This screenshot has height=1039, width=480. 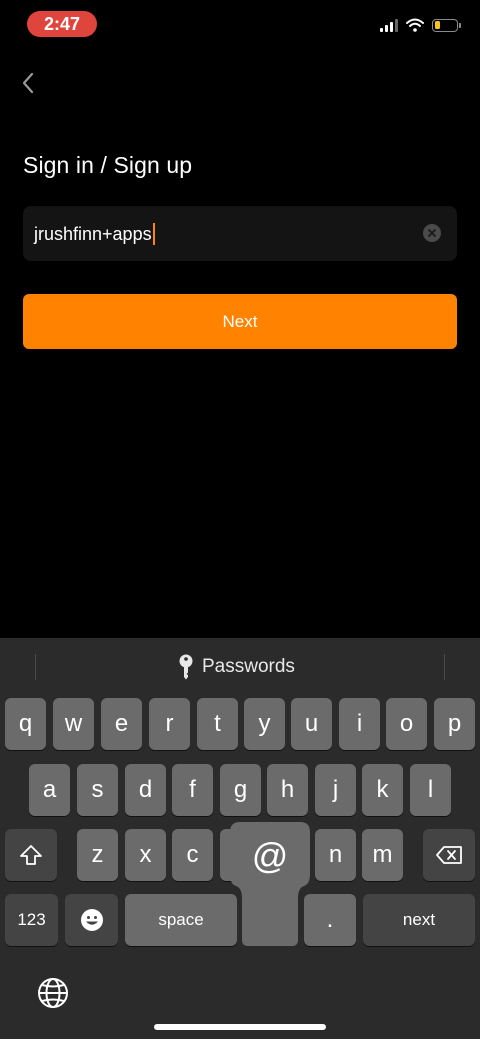 What do you see at coordinates (97, 790) in the screenshot?
I see `key-s: s` at bounding box center [97, 790].